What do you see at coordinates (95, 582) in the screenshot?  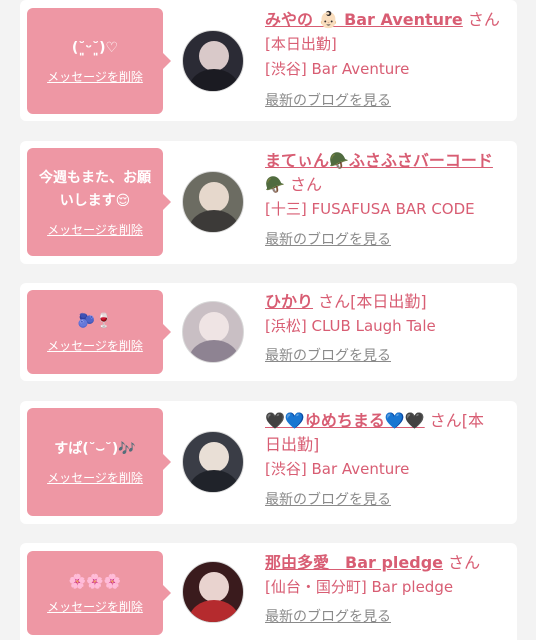 I see `message-text: 🌸🌸🌸` at bounding box center [95, 582].